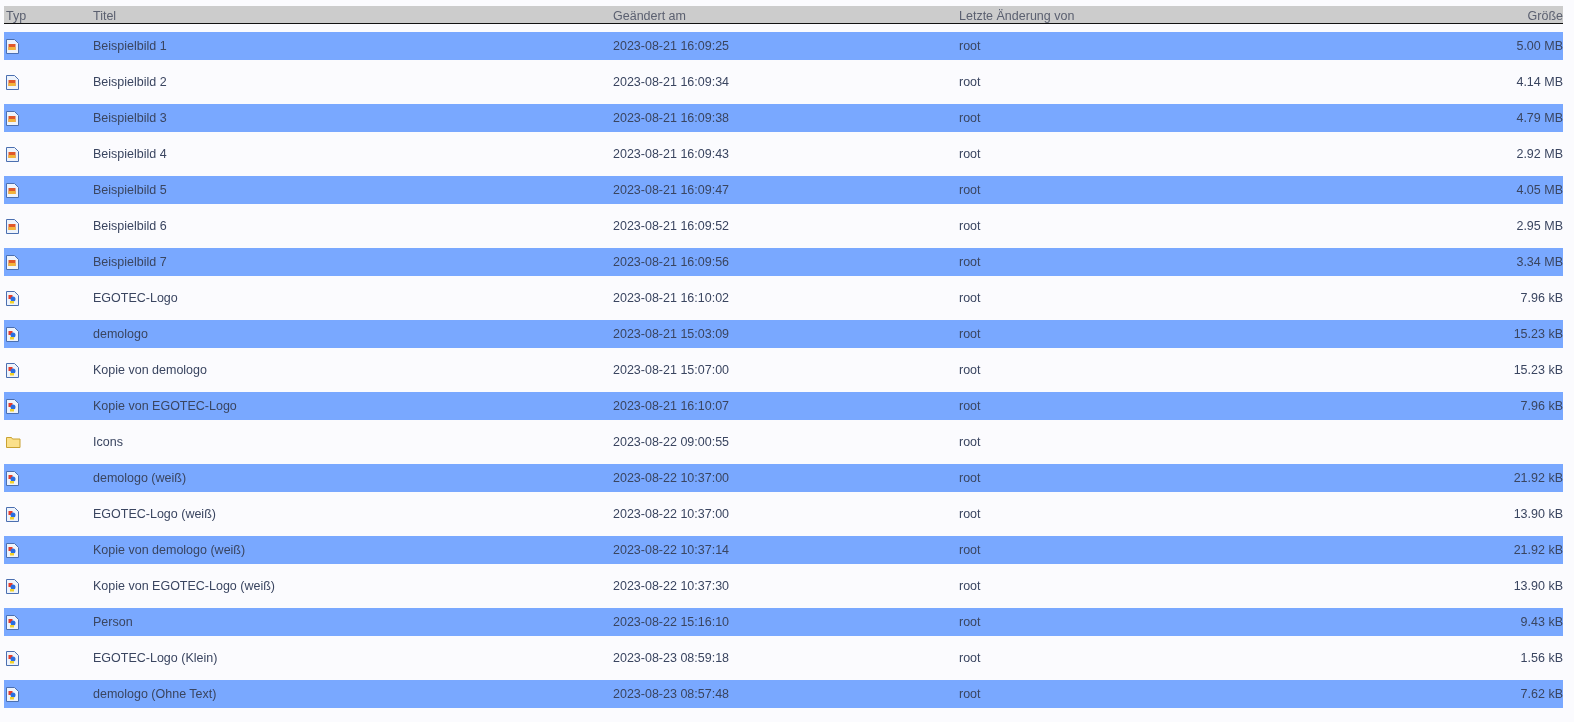 The height and width of the screenshot is (722, 1574). What do you see at coordinates (671, 118) in the screenshot?
I see `modified-date: 2023-08-21 16:09:38` at bounding box center [671, 118].